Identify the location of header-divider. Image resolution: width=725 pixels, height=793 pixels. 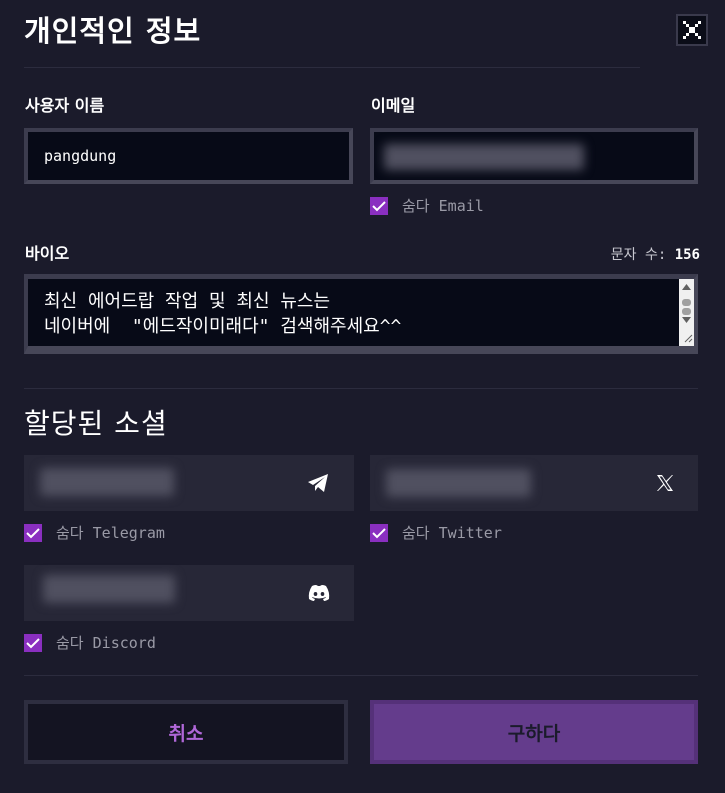
(332, 67).